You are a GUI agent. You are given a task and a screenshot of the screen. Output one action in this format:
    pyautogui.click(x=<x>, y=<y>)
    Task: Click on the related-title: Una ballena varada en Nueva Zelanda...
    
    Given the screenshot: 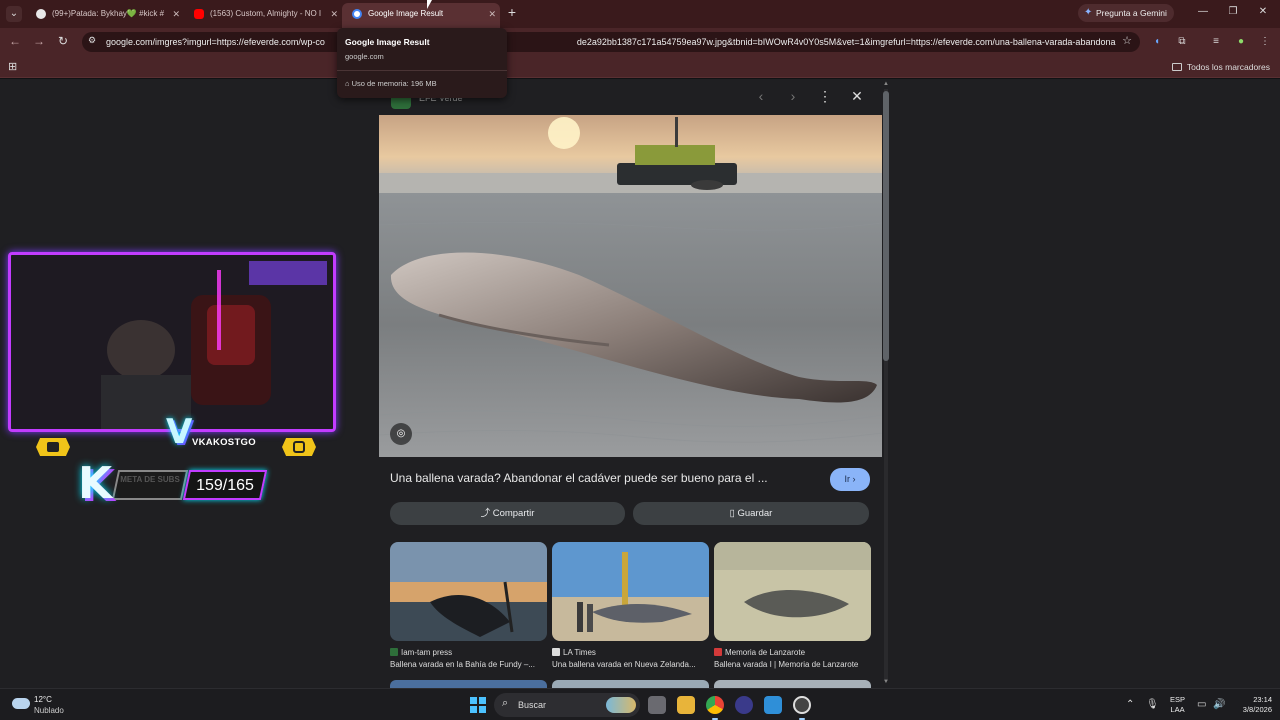 What is the action you would take?
    pyautogui.click(x=624, y=664)
    